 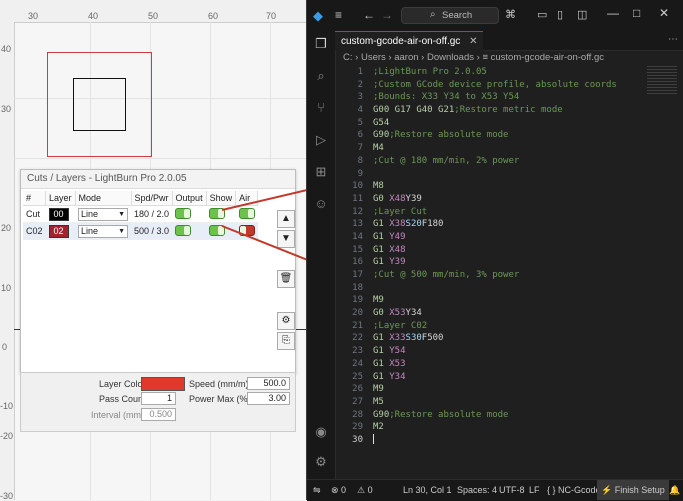 I want to click on copilot-icon: ⌘, so click(x=510, y=14).